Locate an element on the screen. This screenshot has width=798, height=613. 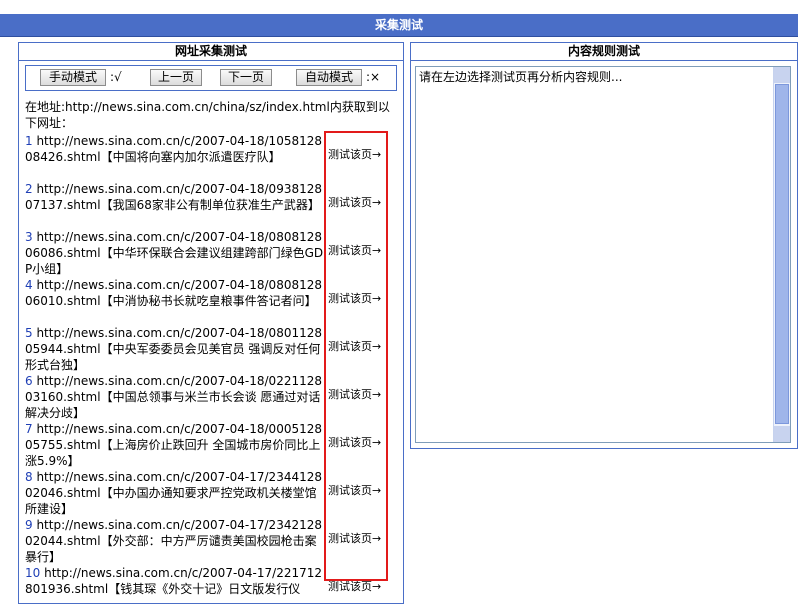
url-item-number: 2 is located at coordinates (29, 189).